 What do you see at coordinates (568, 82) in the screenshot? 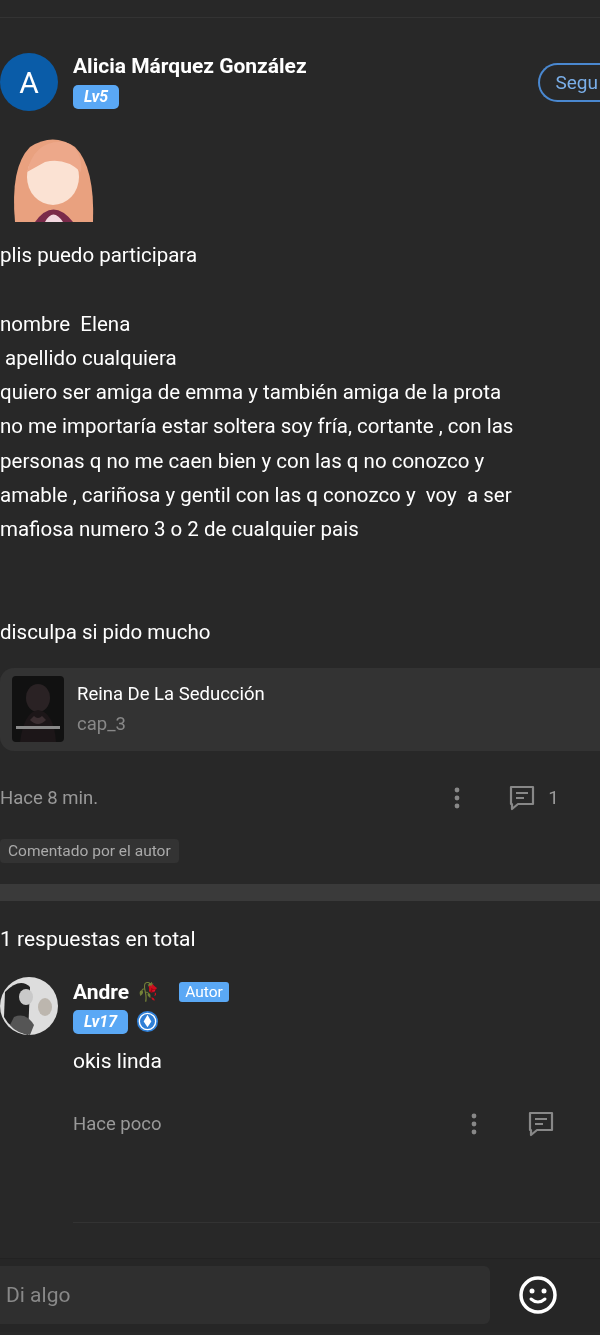
I see `follow-button: Segu` at bounding box center [568, 82].